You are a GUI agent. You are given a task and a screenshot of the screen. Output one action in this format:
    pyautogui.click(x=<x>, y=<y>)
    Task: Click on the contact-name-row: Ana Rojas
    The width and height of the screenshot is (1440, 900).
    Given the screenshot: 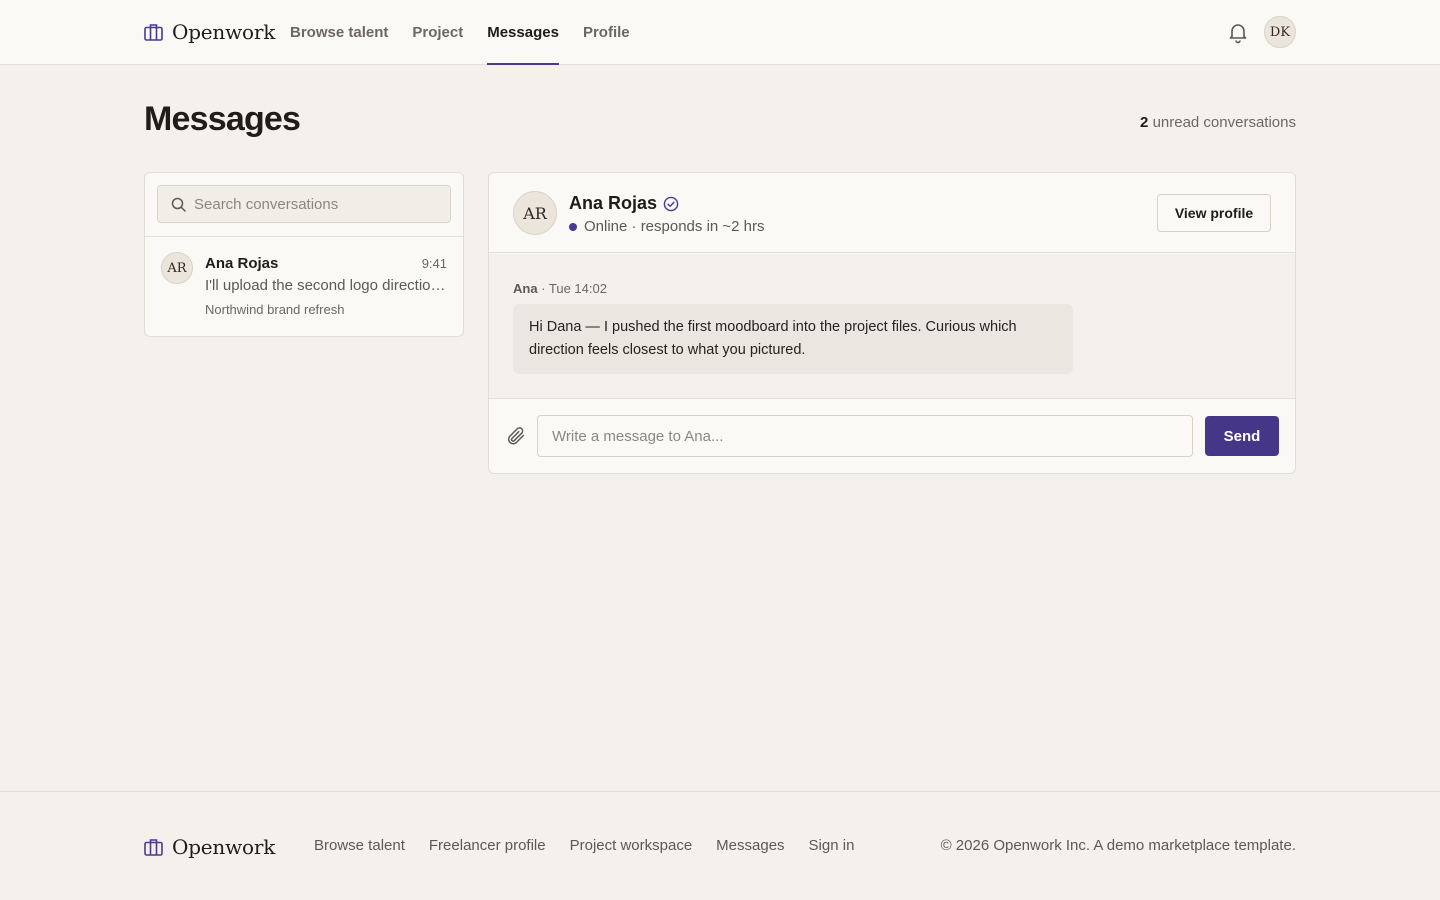 What is the action you would take?
    pyautogui.click(x=624, y=203)
    